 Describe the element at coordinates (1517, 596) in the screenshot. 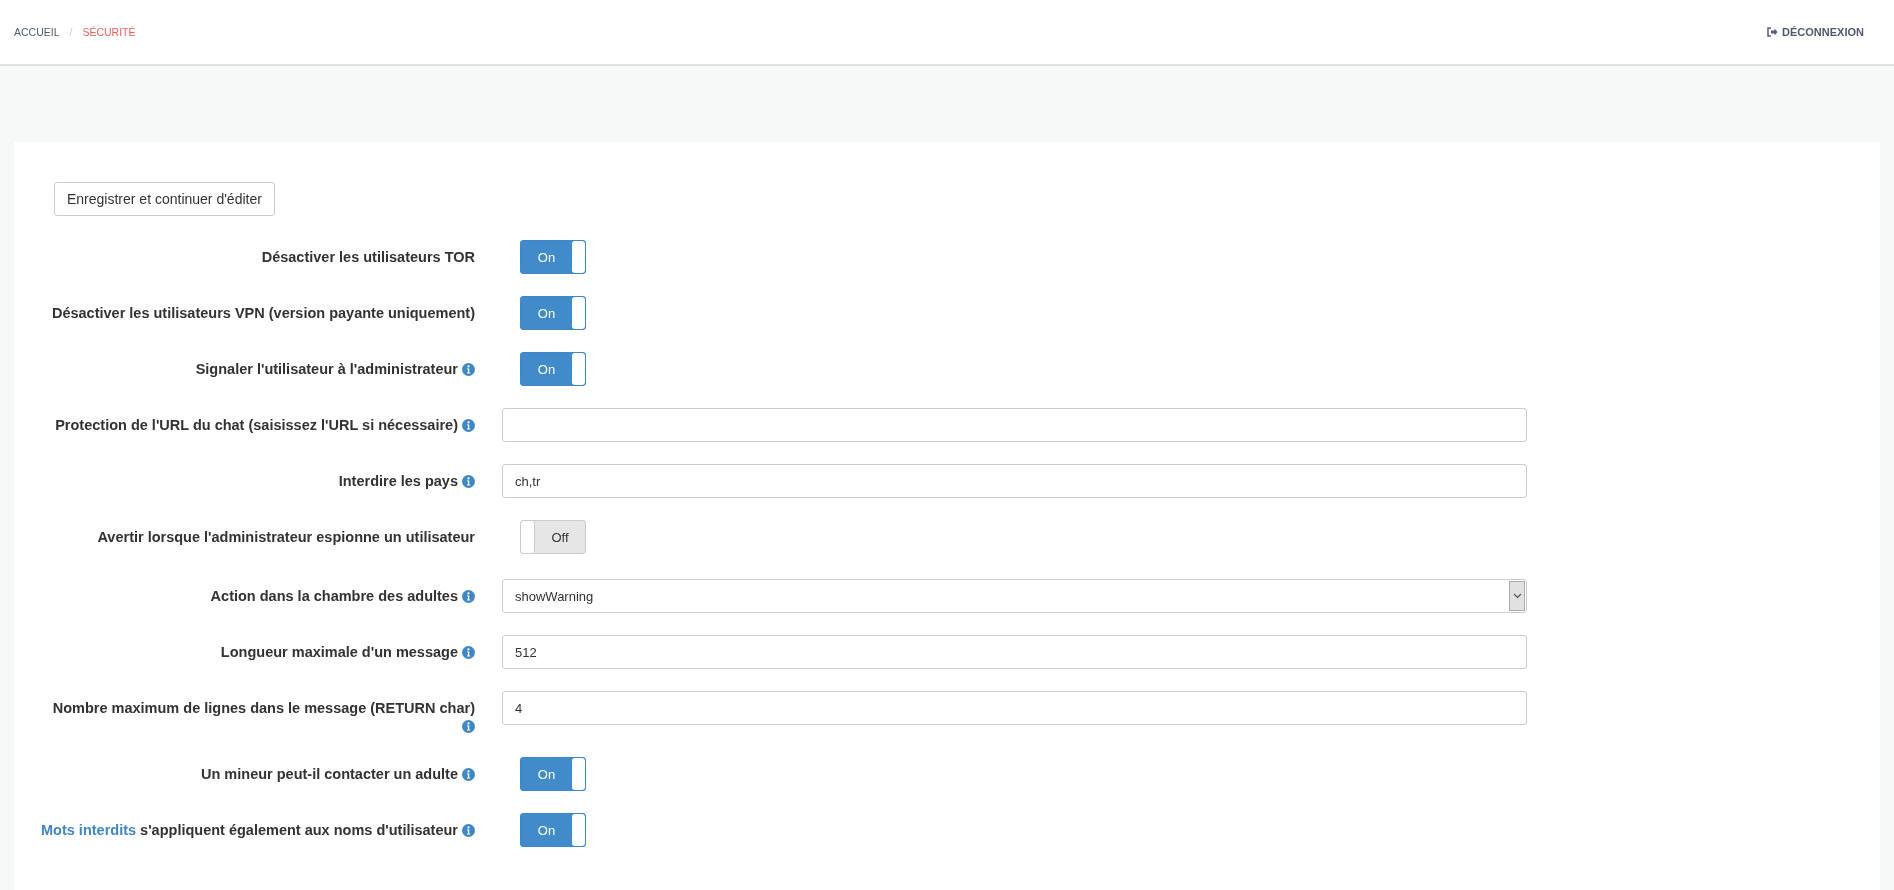

I see `chevron-down-icon` at that location.